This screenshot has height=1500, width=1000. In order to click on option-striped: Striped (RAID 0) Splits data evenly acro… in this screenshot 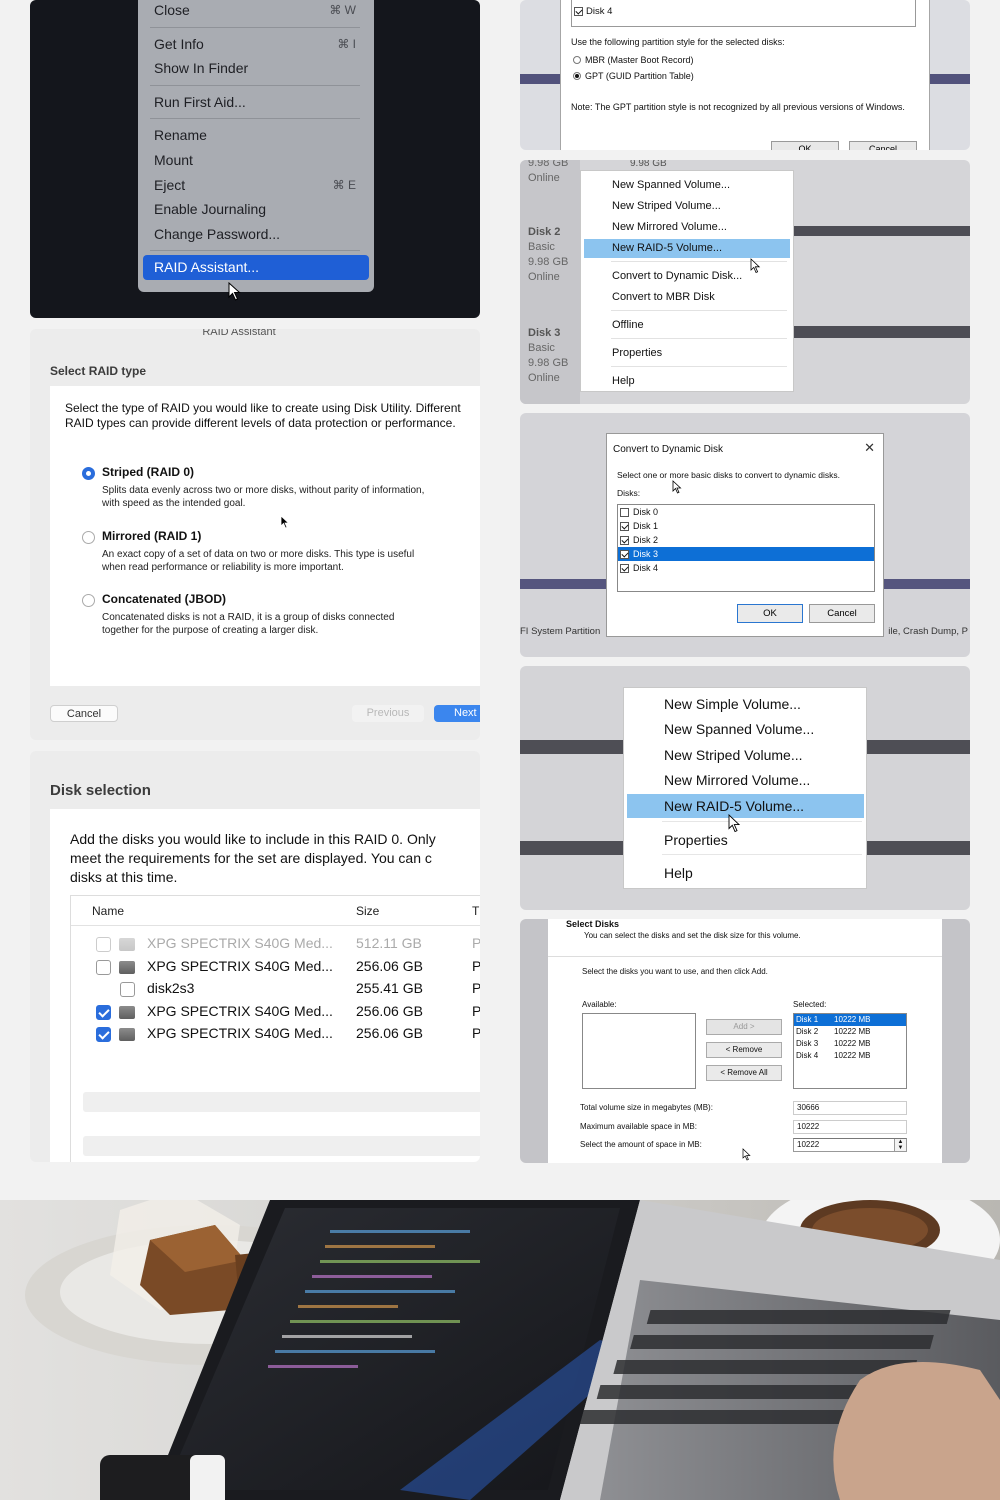, I will do `click(257, 487)`.